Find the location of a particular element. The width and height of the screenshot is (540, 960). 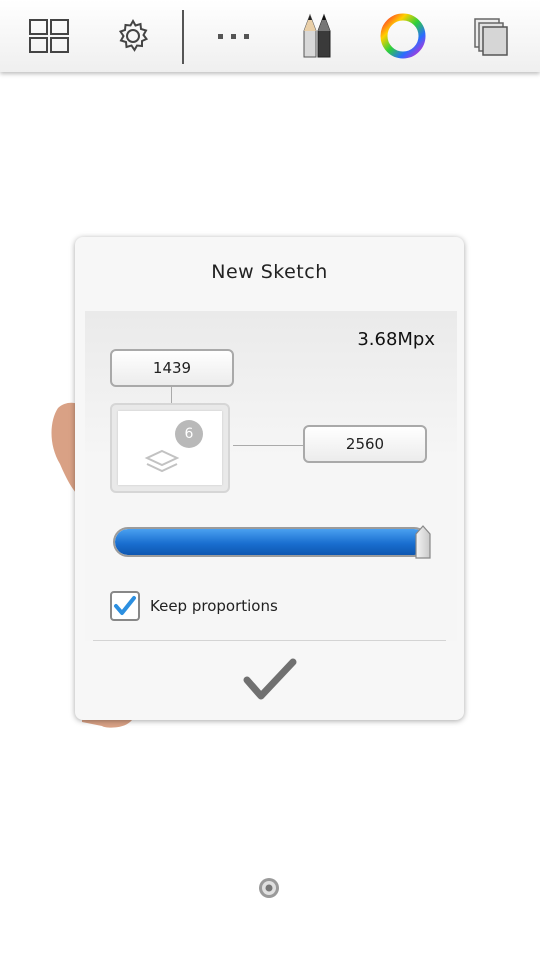

layers-stack-icon is located at coordinates (491, 37).